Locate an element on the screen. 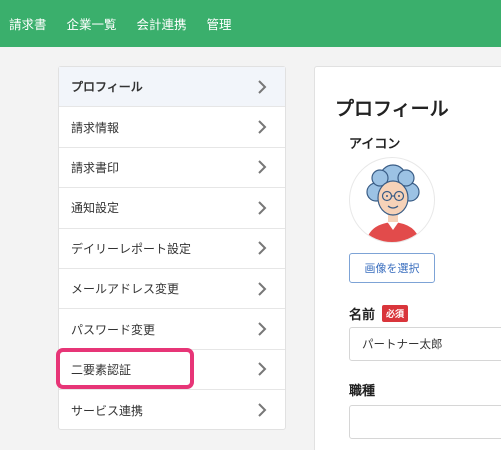 This screenshot has height=450, width=501. sidebar-item-billing-info: 請求情報 is located at coordinates (172, 127).